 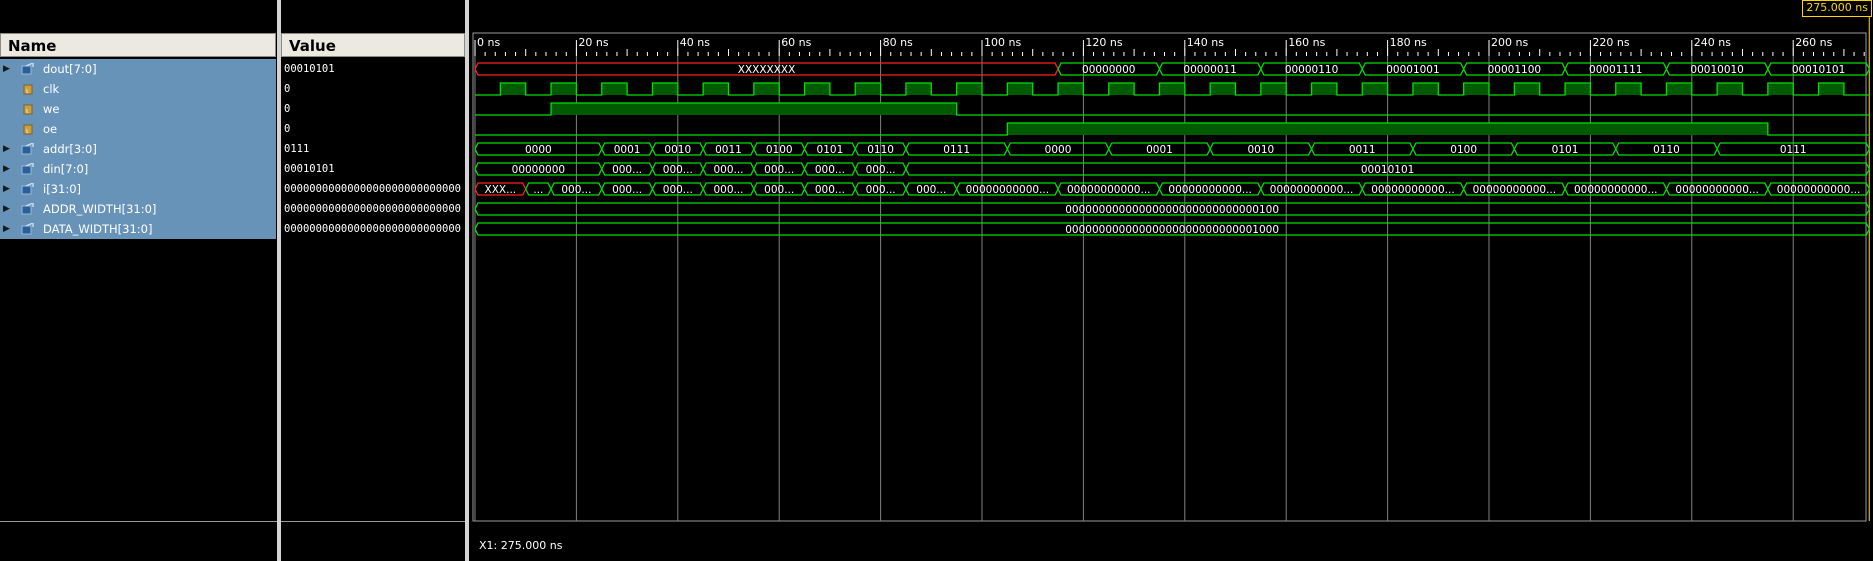 I want to click on signal-row-addr: ▶ addr[3:0], so click(x=138, y=149).